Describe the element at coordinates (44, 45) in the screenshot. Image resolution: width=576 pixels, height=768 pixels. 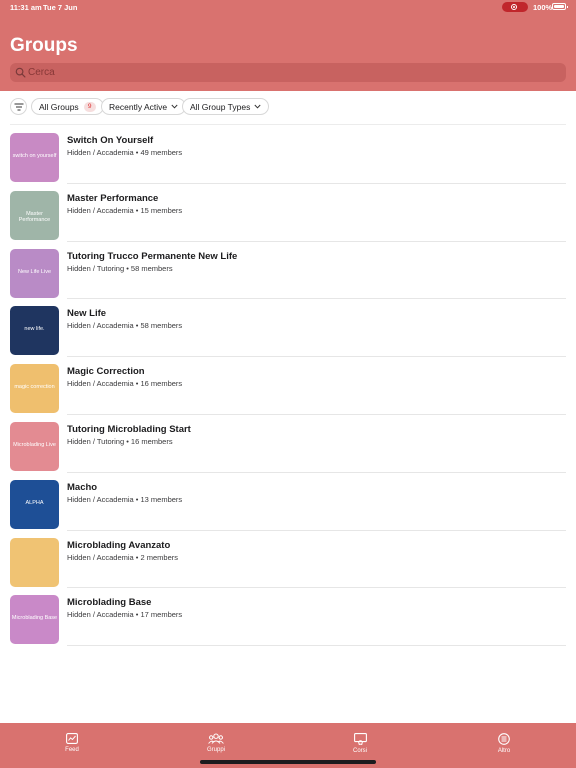
I see `page-title: Groups` at that location.